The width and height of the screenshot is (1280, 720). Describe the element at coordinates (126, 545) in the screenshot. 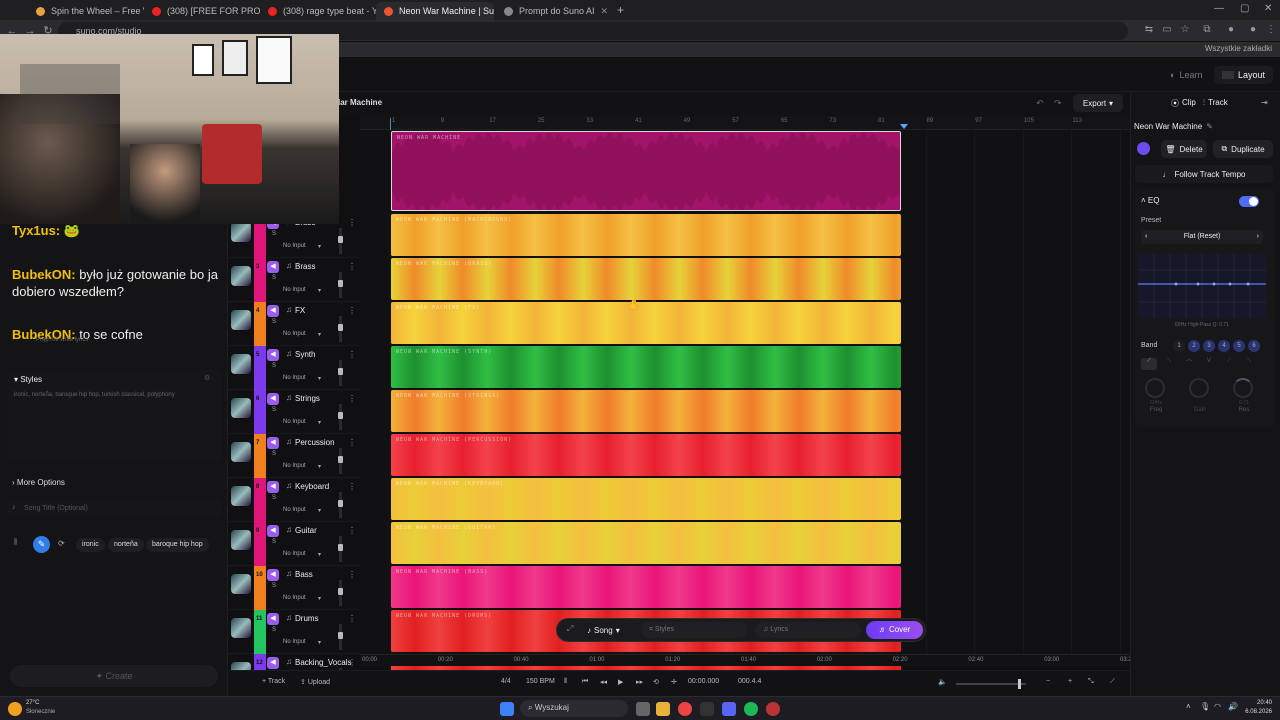

I see `style-chip: norteña` at that location.